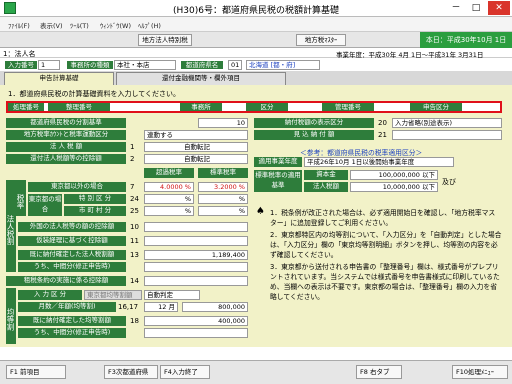 This screenshot has width=512, height=384. What do you see at coordinates (77, 187) in the screenshot?
I see `non-tokyo-label: 東京都以外の場合` at bounding box center [77, 187].